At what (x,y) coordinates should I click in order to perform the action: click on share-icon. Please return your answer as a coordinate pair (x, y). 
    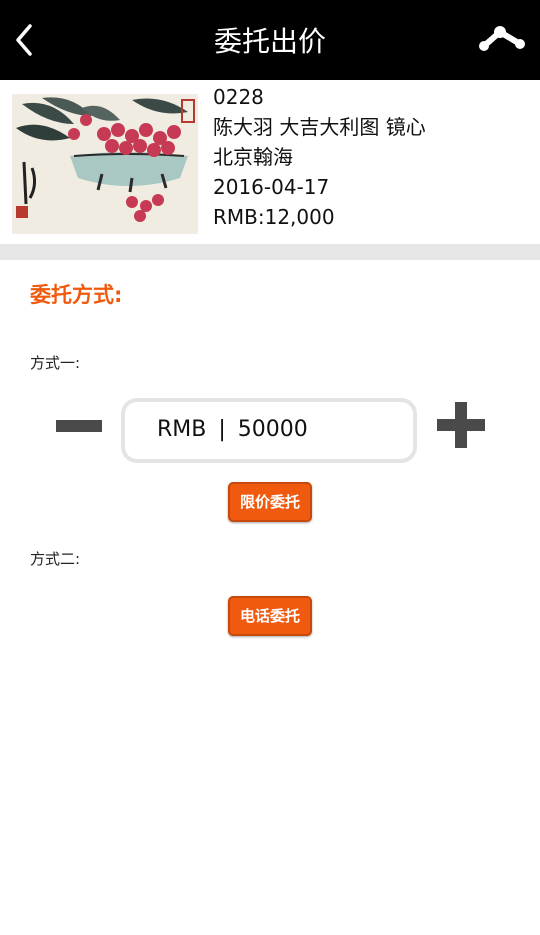
    Looking at the image, I should click on (502, 38).